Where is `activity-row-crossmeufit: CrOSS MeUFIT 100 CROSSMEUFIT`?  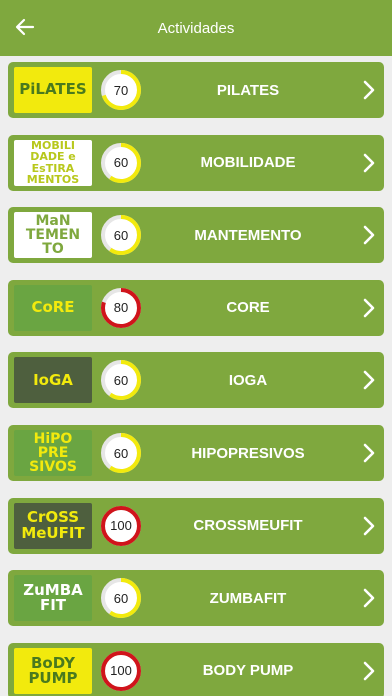
activity-row-crossmeufit: CrOSS MeUFIT 100 CROSSMEUFIT is located at coordinates (196, 525).